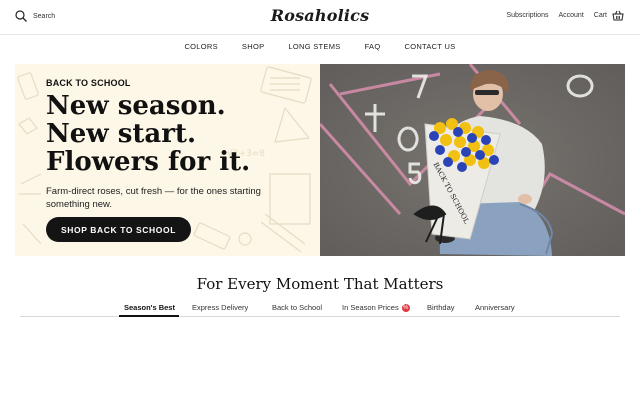 This screenshot has height=400, width=640. Describe the element at coordinates (600, 15) in the screenshot. I see `cart-label: Cart` at that location.